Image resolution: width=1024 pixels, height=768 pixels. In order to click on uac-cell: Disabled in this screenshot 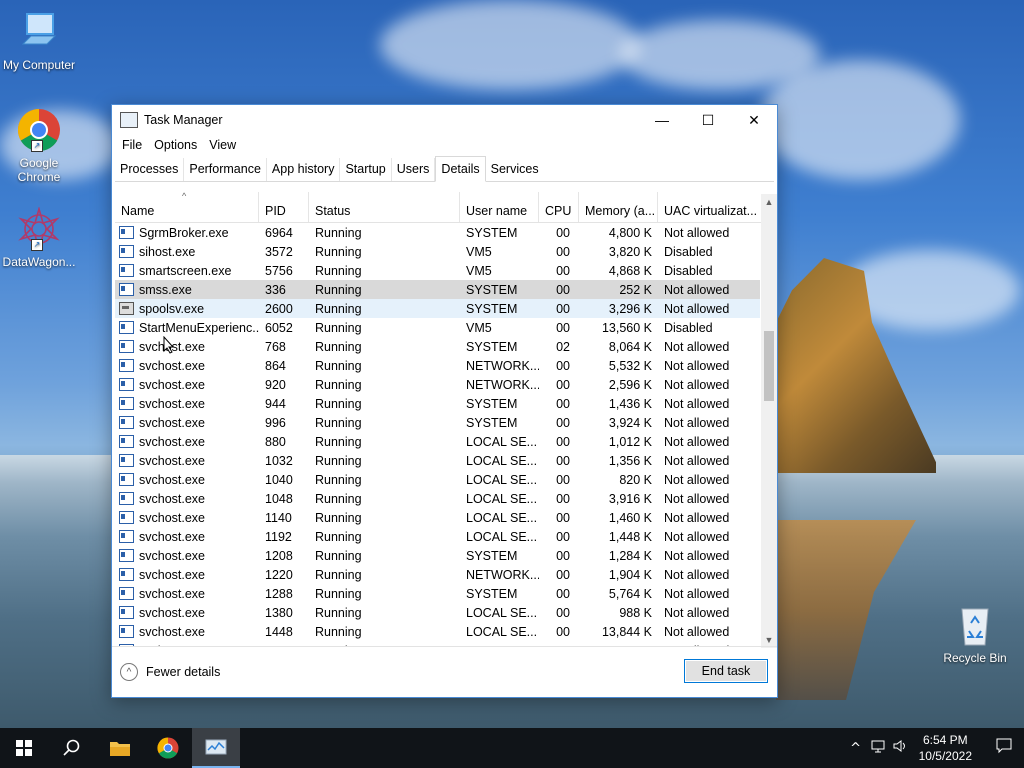, I will do `click(688, 327)`.